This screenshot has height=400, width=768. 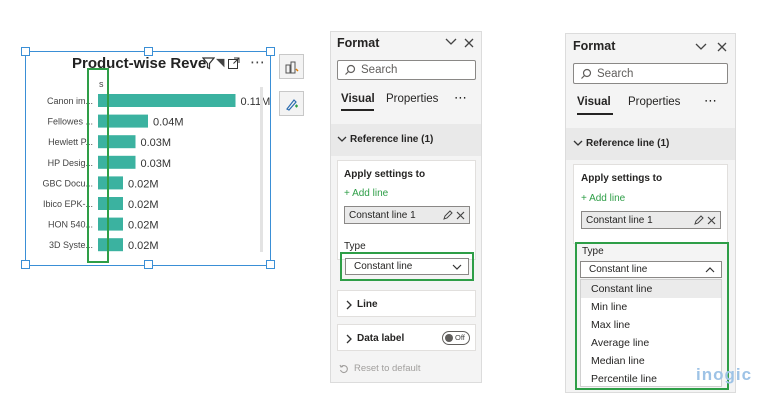 I want to click on resize-handle-bottom-left, so click(x=25, y=264).